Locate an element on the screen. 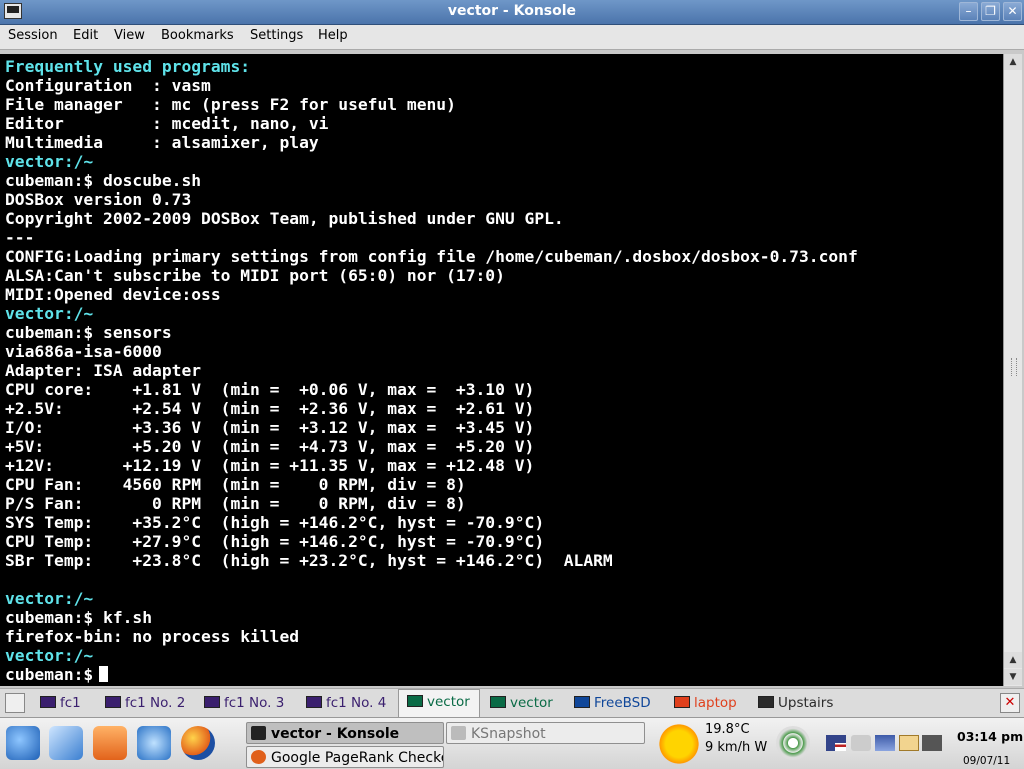  weather-temperature: 19.8°C is located at coordinates (727, 729).